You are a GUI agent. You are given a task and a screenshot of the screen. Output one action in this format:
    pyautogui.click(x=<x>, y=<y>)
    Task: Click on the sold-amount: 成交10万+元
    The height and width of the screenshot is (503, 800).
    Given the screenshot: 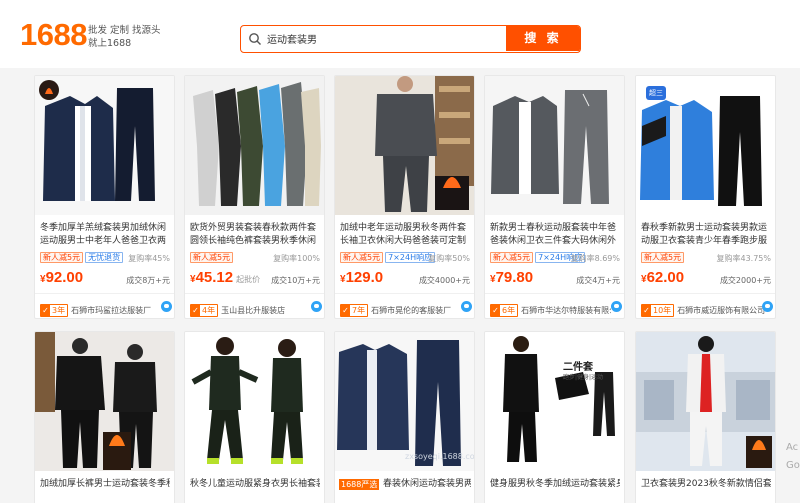 What is the action you would take?
    pyautogui.click(x=295, y=280)
    